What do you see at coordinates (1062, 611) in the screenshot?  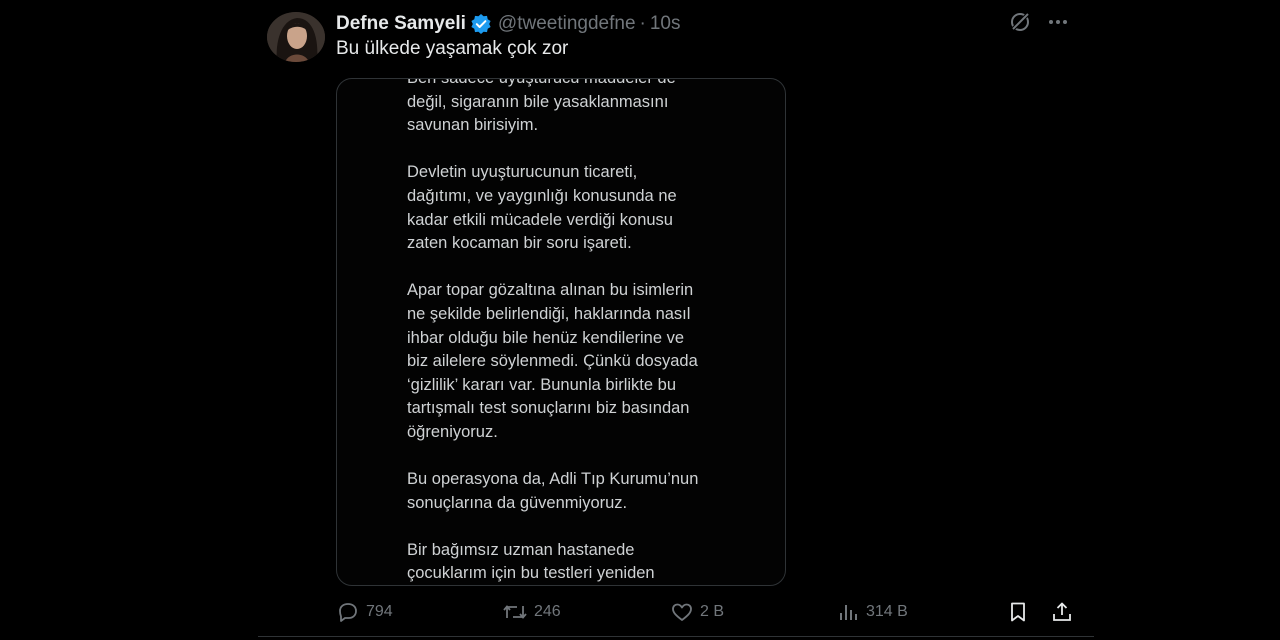 I see `share-icon` at bounding box center [1062, 611].